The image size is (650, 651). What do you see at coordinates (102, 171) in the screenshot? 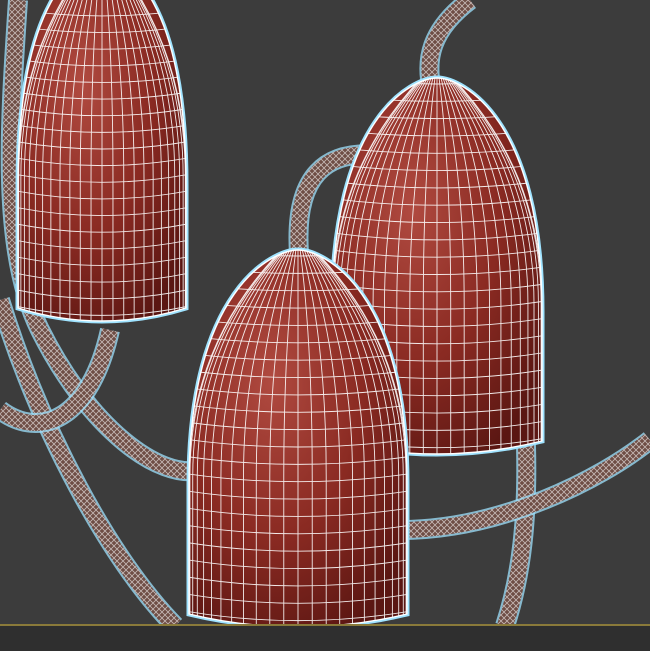
I see `lamp-shade-left` at bounding box center [102, 171].